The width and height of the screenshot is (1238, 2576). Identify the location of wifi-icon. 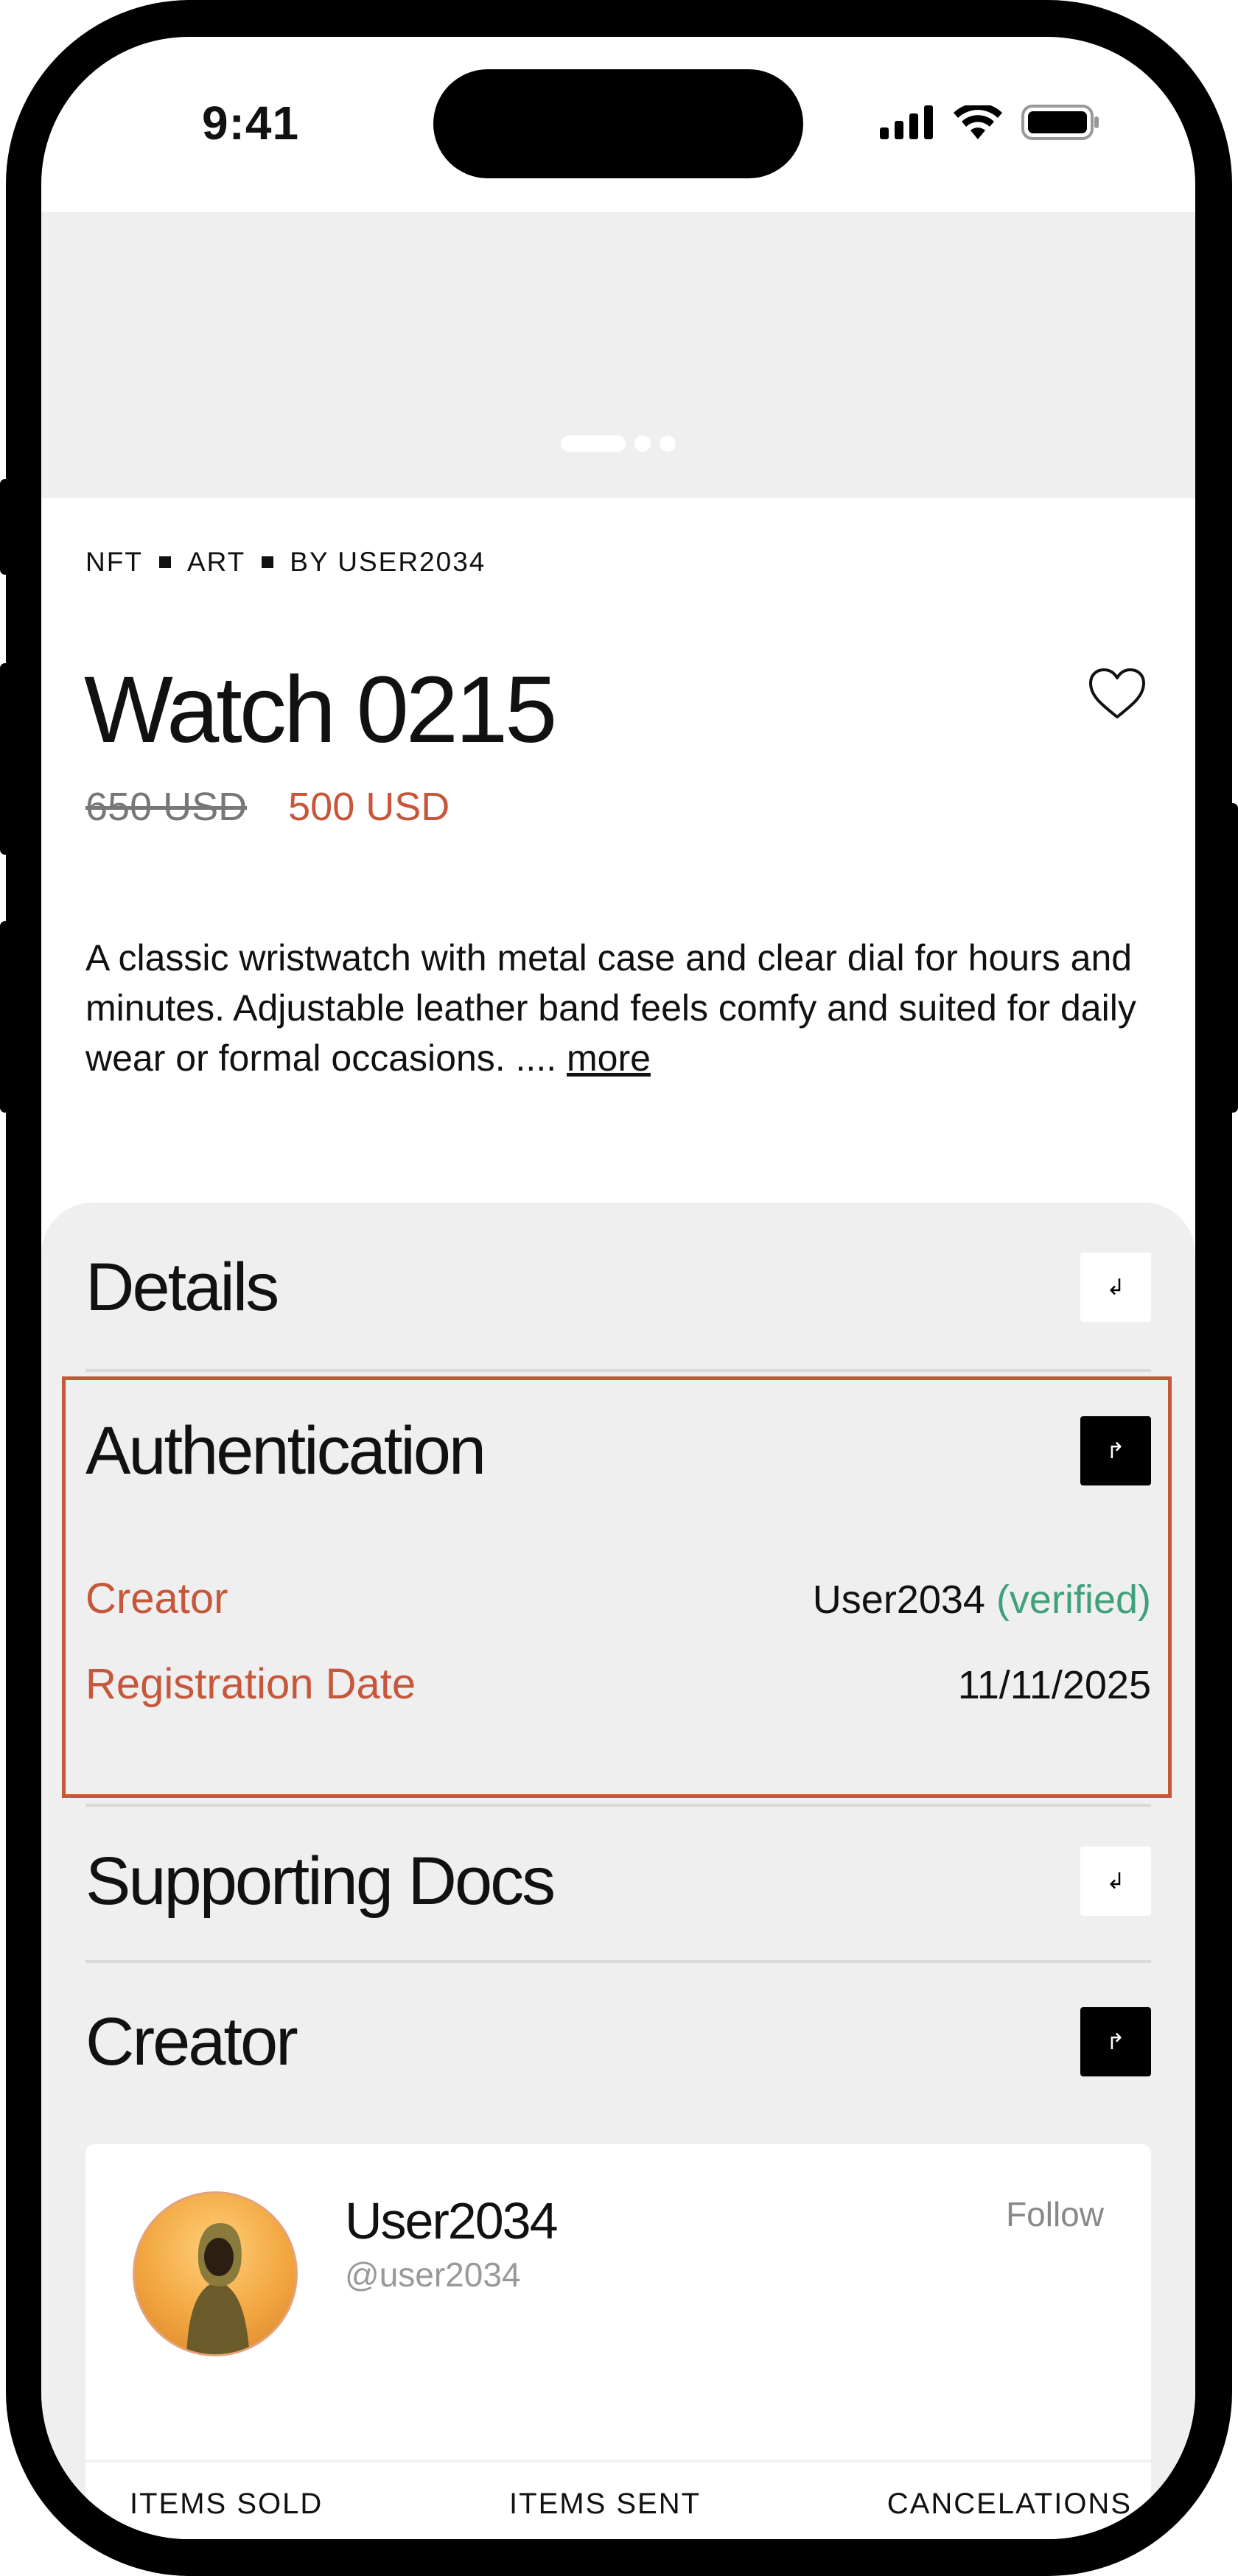
(978, 122).